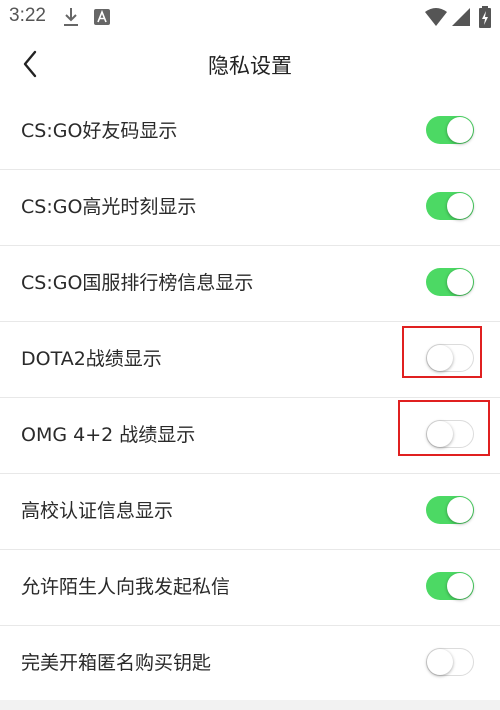 This screenshot has width=500, height=710. Describe the element at coordinates (436, 19) in the screenshot. I see `wifi-icon` at that location.